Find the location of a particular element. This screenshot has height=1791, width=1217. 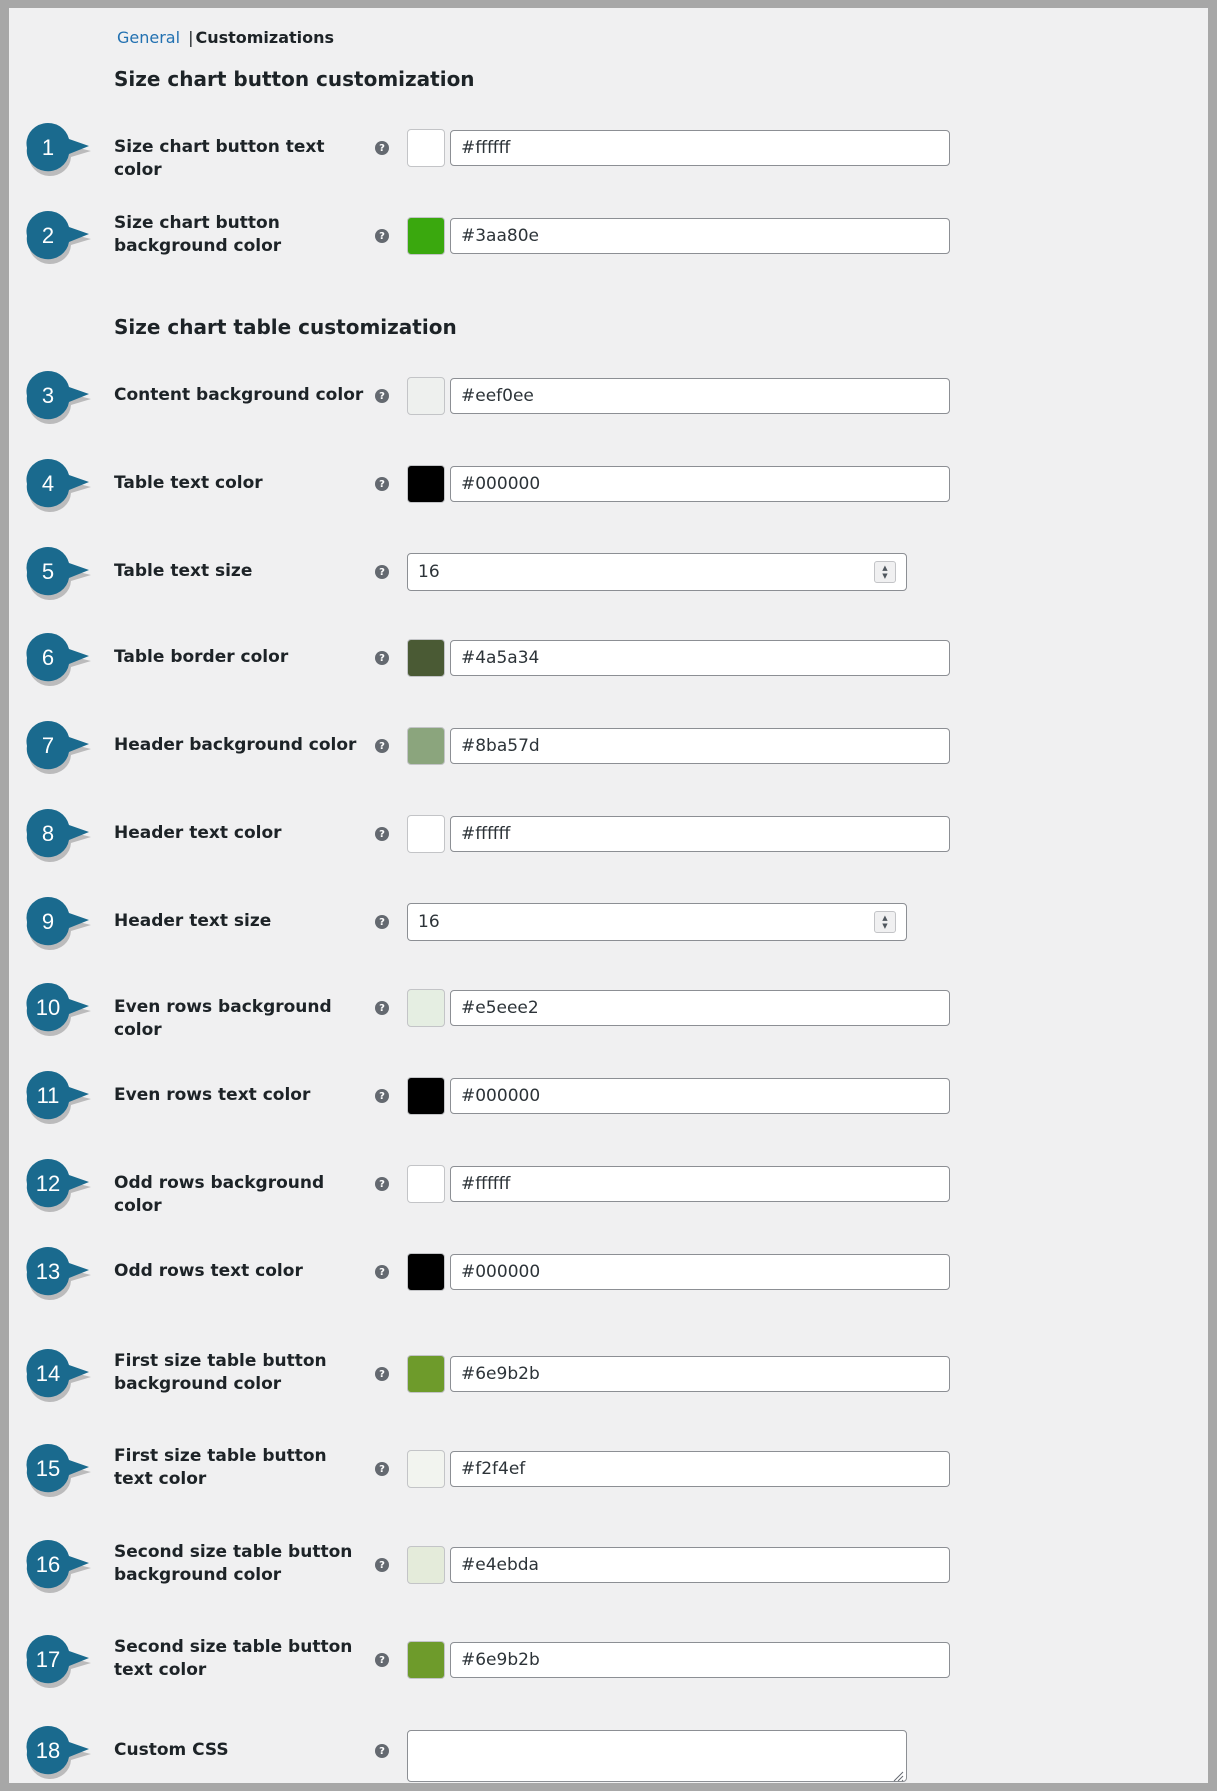

step-number: 4 is located at coordinates (48, 483).